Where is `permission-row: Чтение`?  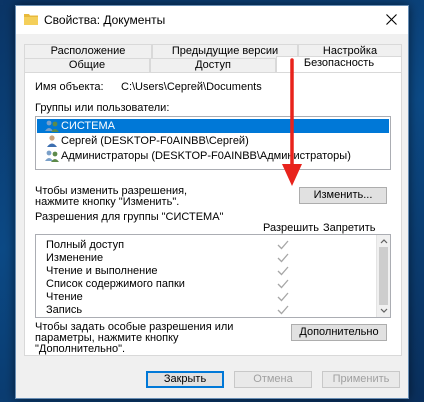
permission-row: Чтение is located at coordinates (64, 297).